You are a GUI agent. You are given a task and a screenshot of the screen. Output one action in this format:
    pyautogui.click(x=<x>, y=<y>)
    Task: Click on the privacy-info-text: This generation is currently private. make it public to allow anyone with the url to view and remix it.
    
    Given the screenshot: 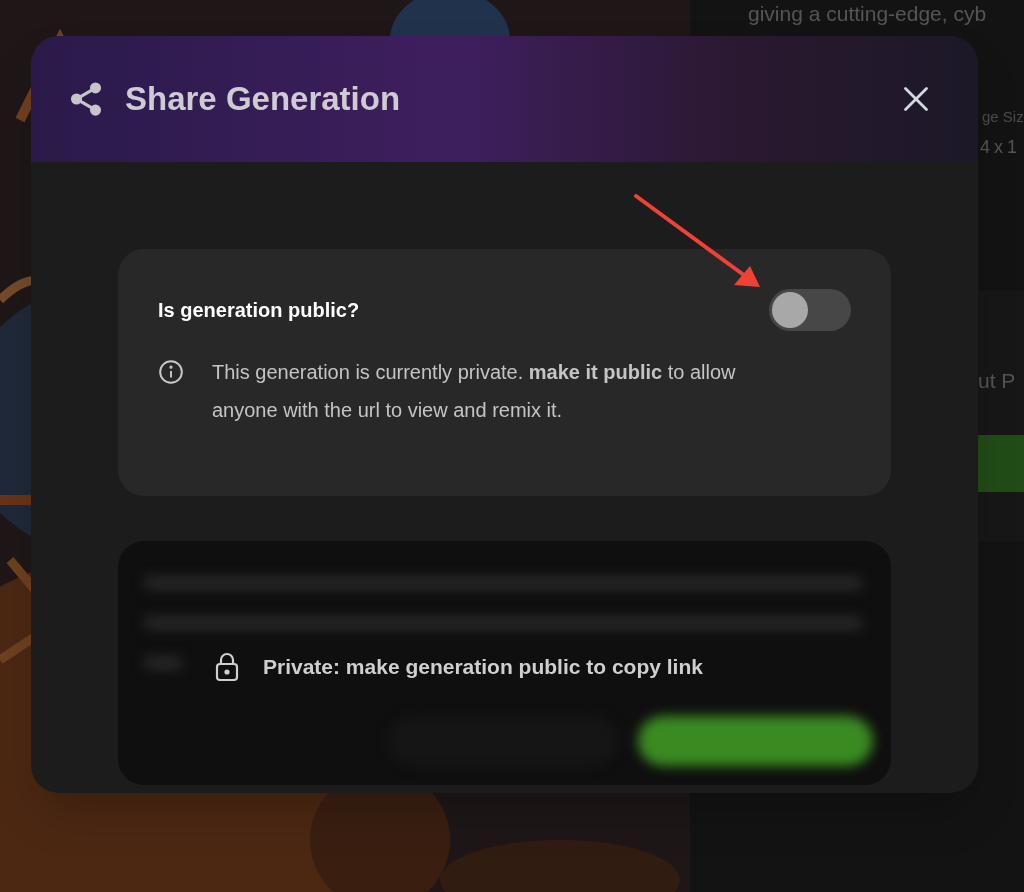 What is the action you would take?
    pyautogui.click(x=474, y=391)
    